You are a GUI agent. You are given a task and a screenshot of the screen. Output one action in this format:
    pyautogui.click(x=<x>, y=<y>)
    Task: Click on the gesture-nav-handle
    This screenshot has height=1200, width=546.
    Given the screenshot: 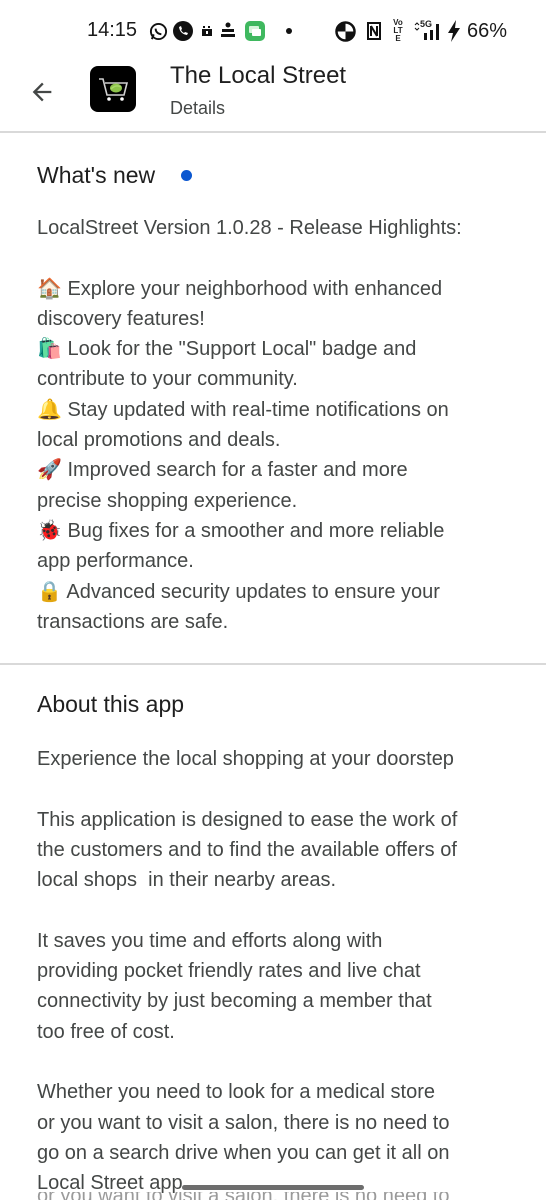 What is the action you would take?
    pyautogui.click(x=273, y=1187)
    